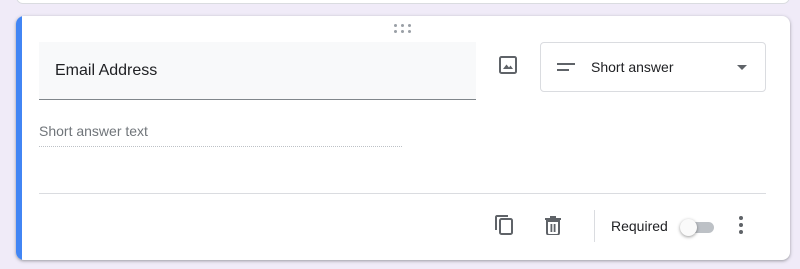  I want to click on toolbar-separator, so click(594, 226).